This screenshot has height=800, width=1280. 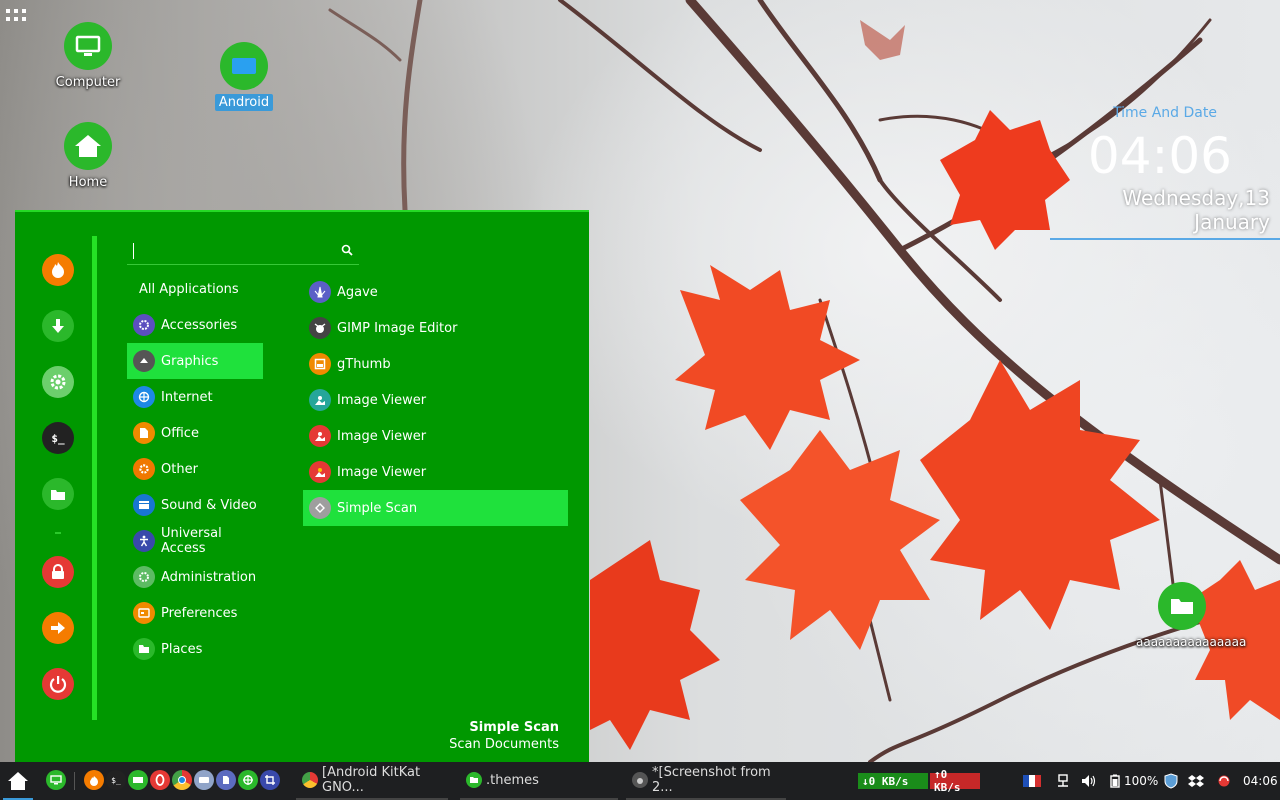 I want to click on shield-icon, so click(x=1171, y=781).